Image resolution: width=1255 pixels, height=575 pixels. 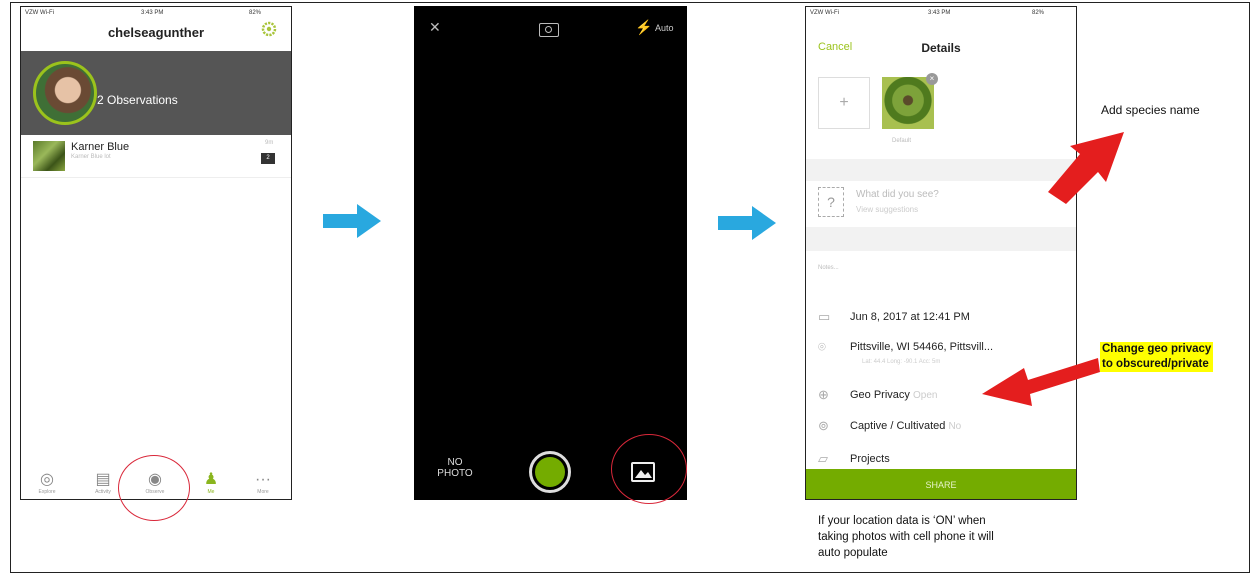 I want to click on species-input: What did you see?, so click(x=897, y=194).